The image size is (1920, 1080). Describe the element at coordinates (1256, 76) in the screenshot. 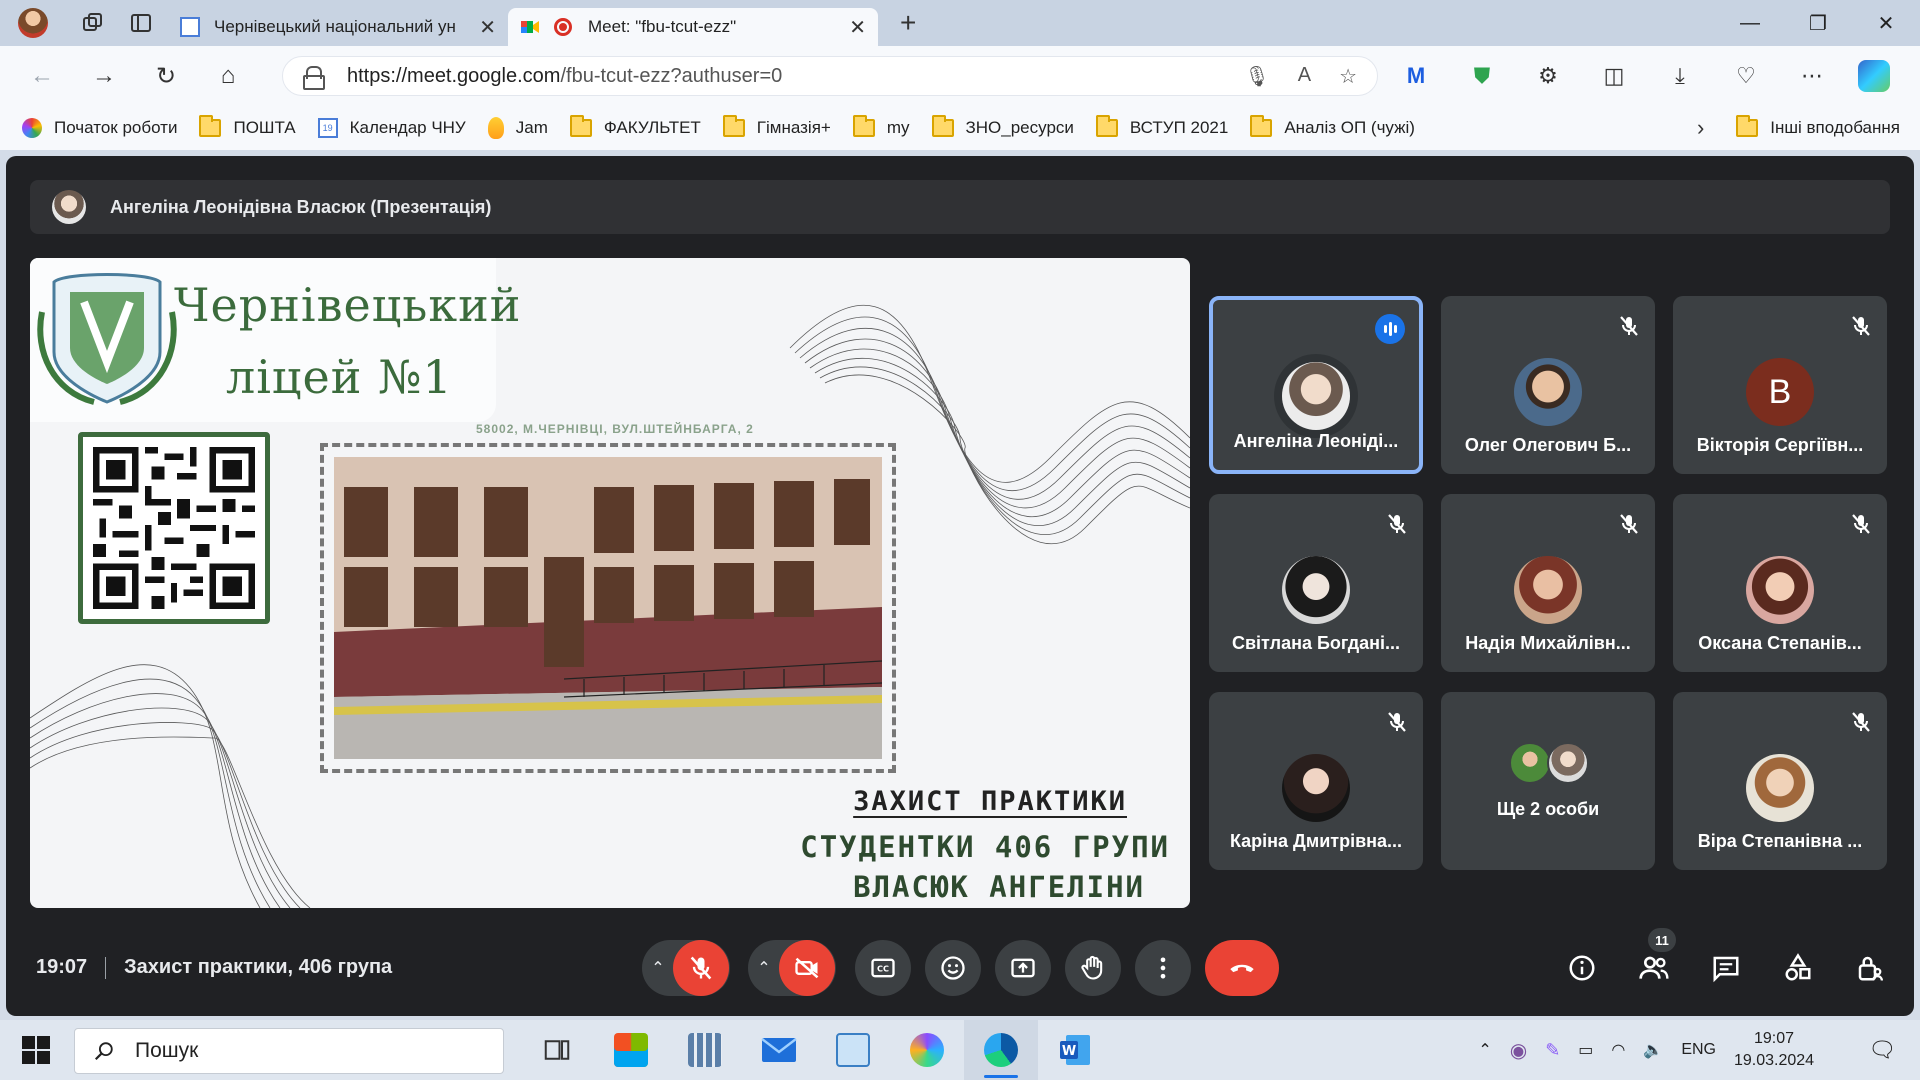

I see `microphone-icon: 🎙` at that location.